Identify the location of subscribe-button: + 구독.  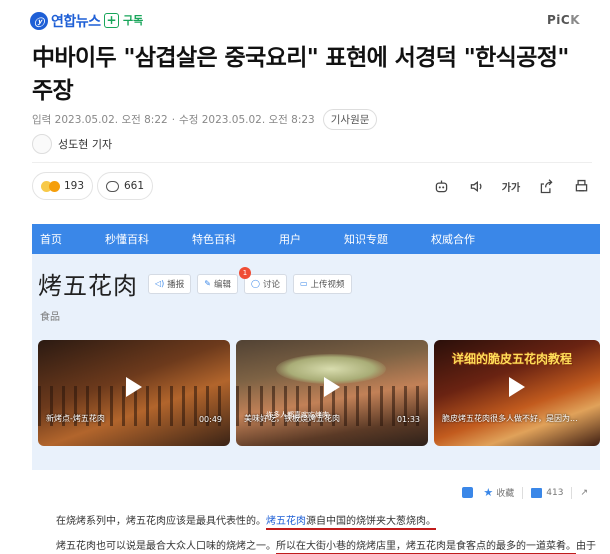
(123, 20).